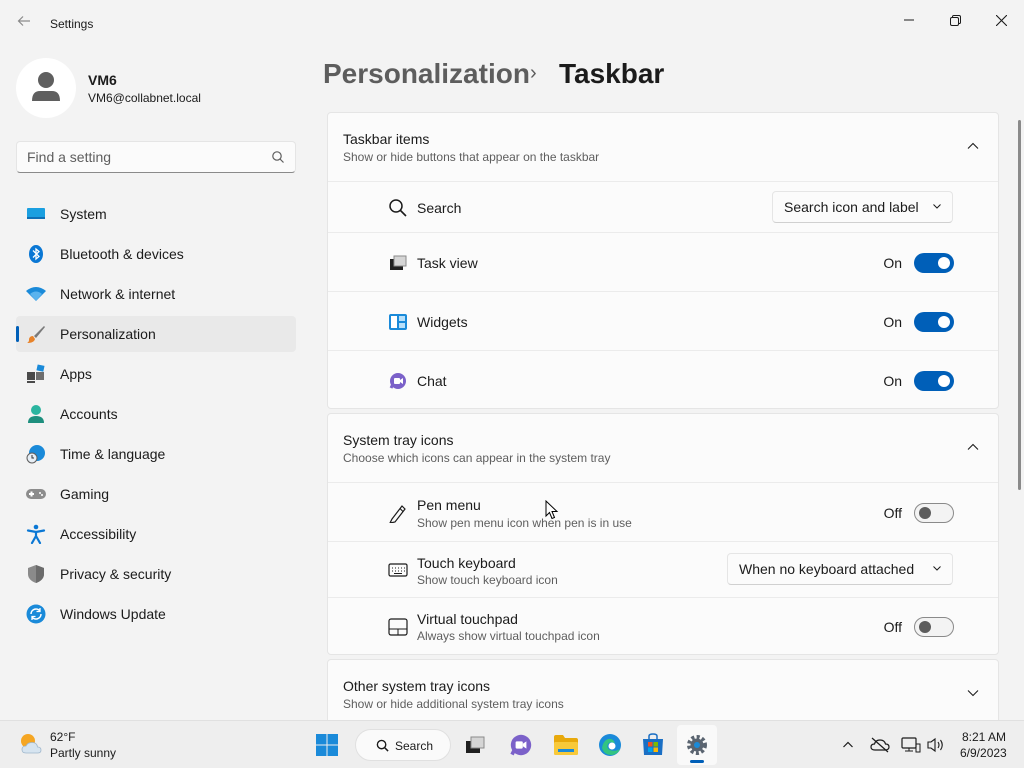  What do you see at coordinates (892, 381) in the screenshot?
I see `toggle-state: On` at bounding box center [892, 381].